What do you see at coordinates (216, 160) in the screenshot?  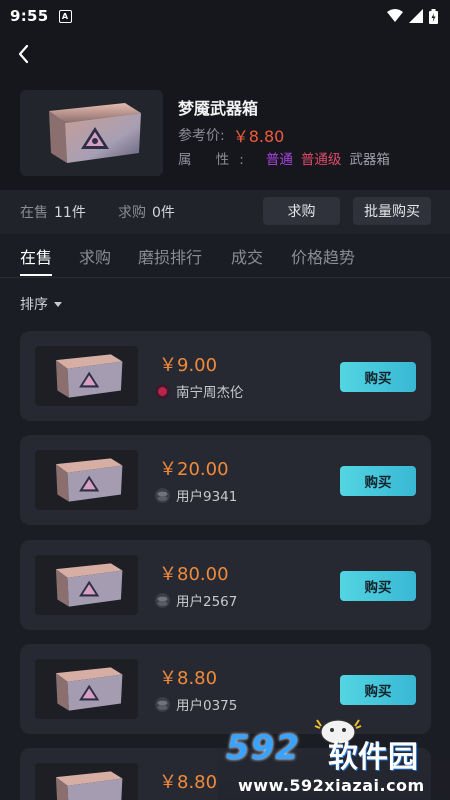 I see `attr-label: 属 性:` at bounding box center [216, 160].